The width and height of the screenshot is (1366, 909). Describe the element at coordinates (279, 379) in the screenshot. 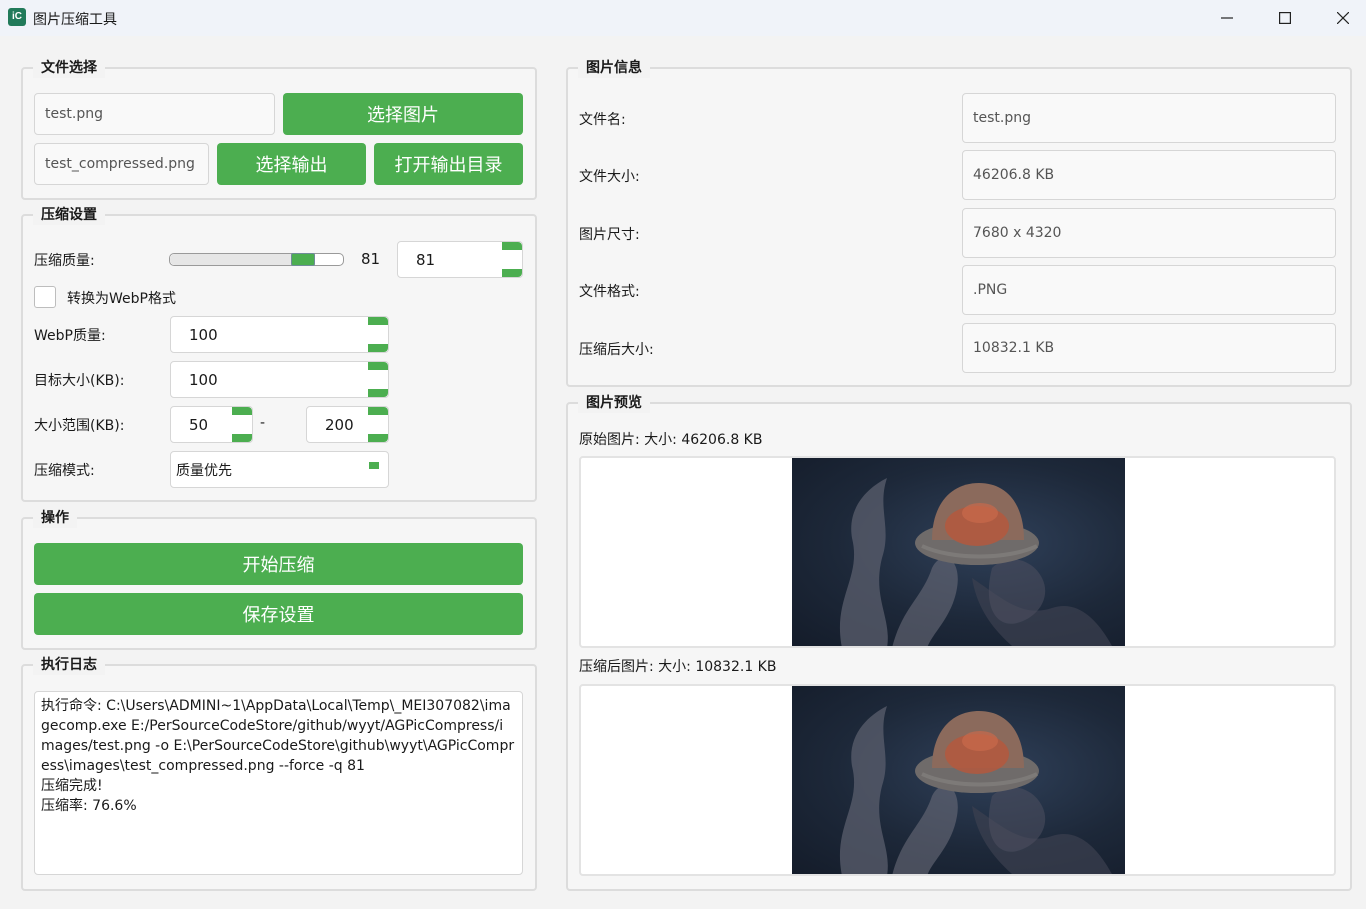

I see `target-size-spinbox: 100` at that location.